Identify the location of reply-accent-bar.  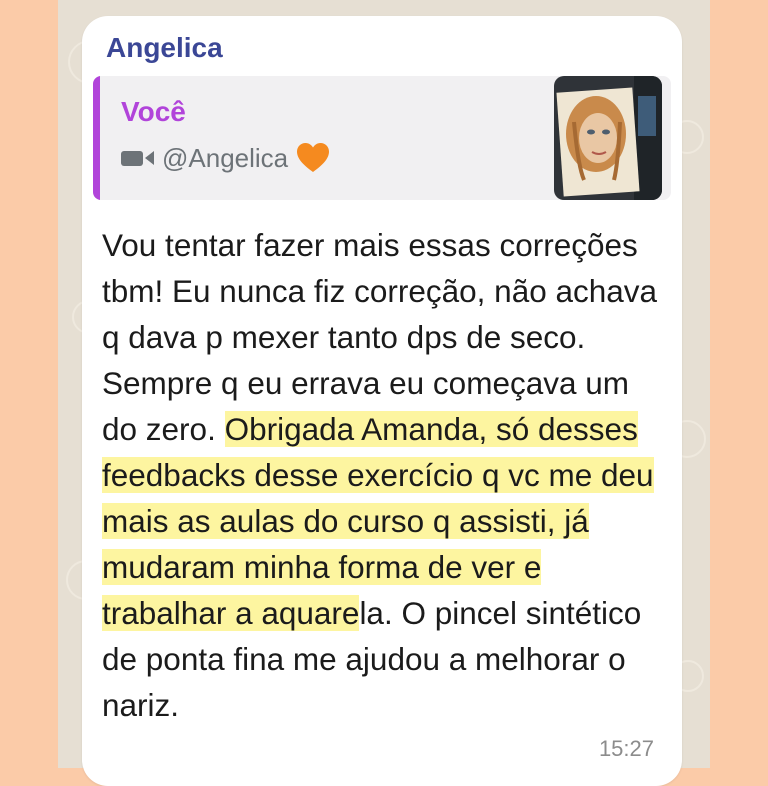
(96, 138).